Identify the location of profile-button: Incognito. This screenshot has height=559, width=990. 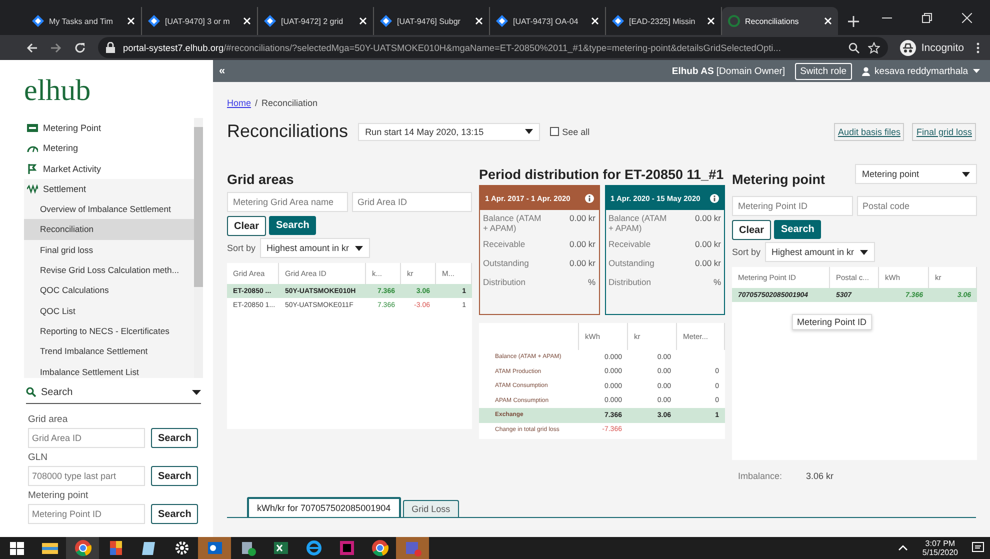
(932, 48).